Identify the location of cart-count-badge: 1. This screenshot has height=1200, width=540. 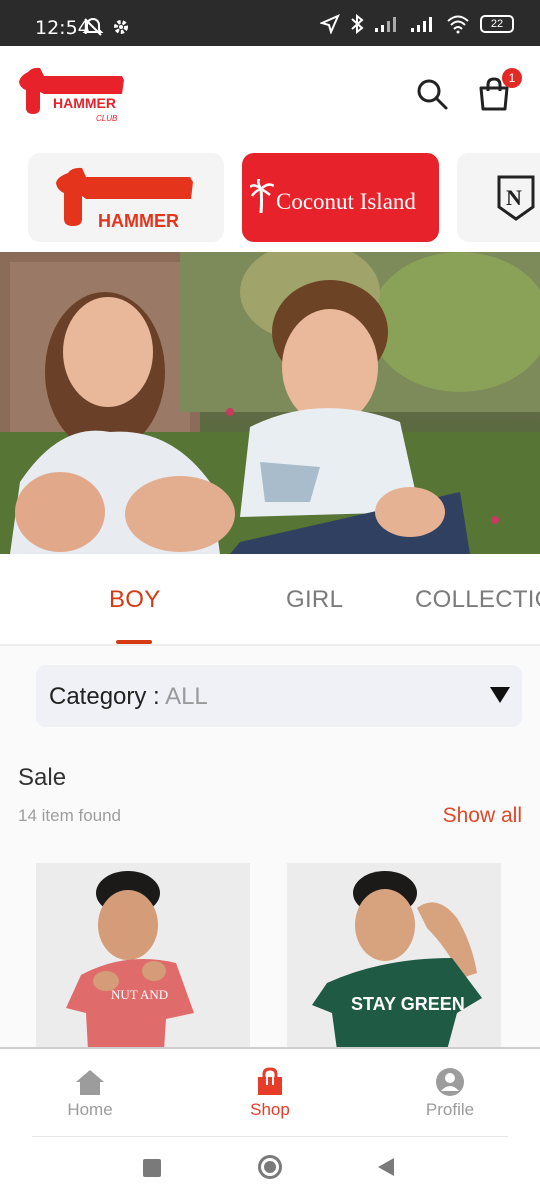
(512, 78).